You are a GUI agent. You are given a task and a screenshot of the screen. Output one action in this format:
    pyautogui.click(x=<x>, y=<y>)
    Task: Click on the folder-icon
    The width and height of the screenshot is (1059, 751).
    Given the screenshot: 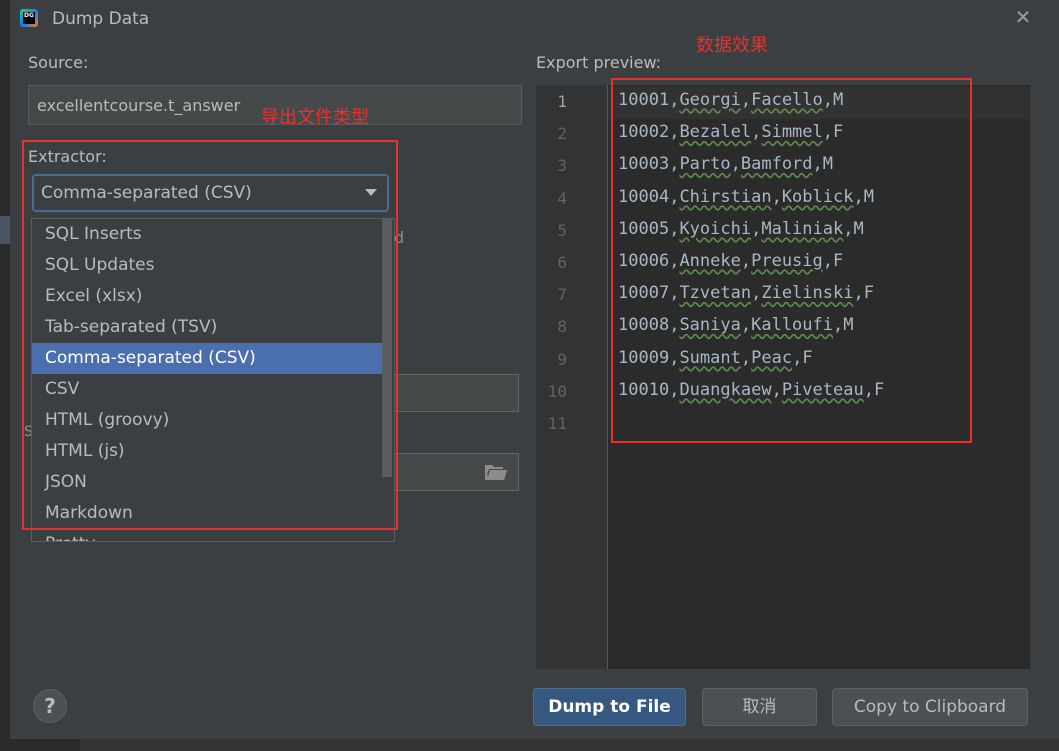 What is the action you would take?
    pyautogui.click(x=496, y=472)
    